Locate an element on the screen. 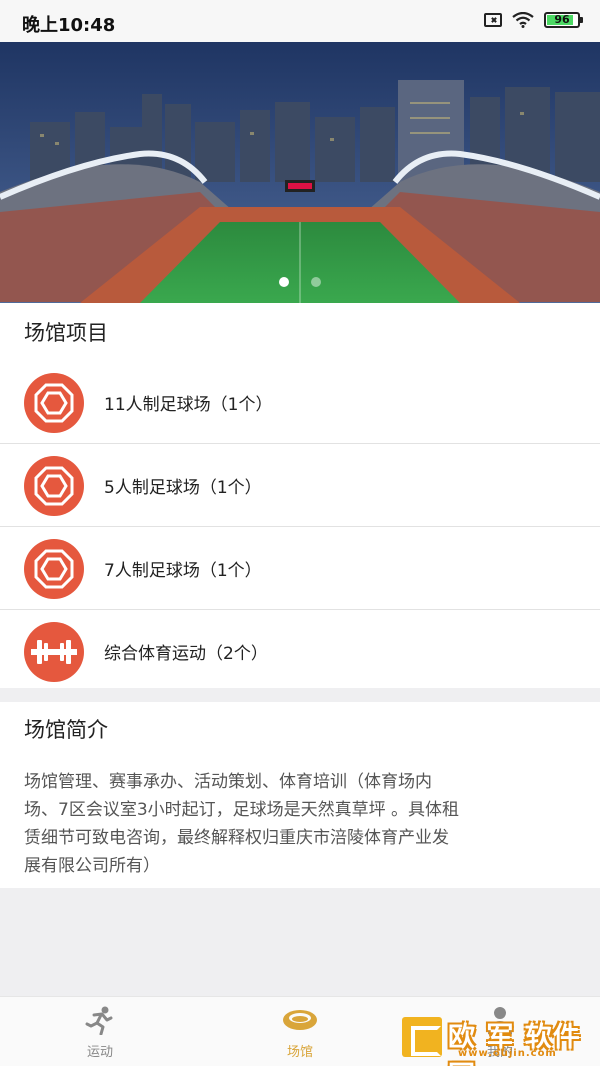 This screenshot has height=1066, width=600. no-sim-icon is located at coordinates (493, 20).